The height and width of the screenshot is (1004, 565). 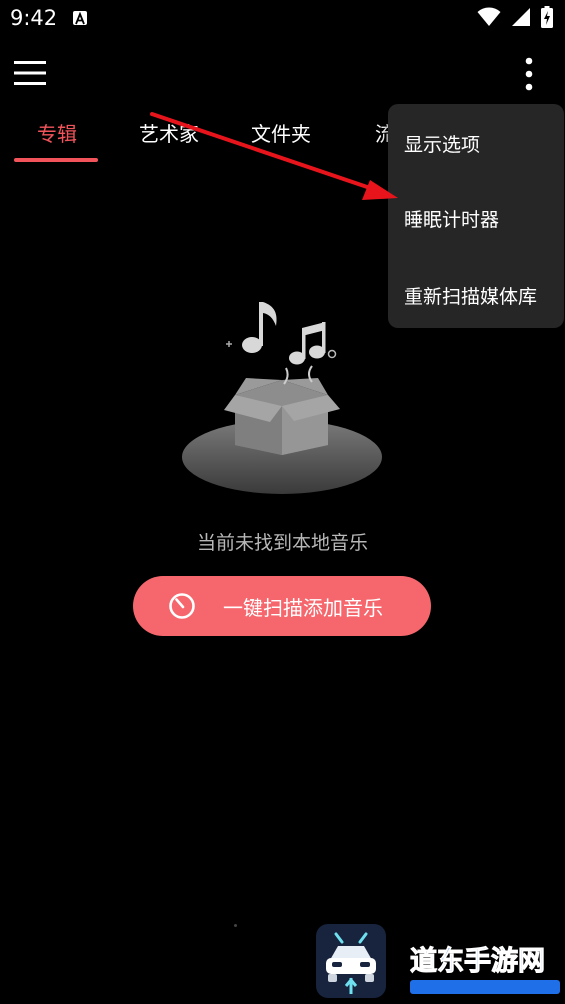 What do you see at coordinates (80, 18) in the screenshot?
I see `notification-a-icon` at bounding box center [80, 18].